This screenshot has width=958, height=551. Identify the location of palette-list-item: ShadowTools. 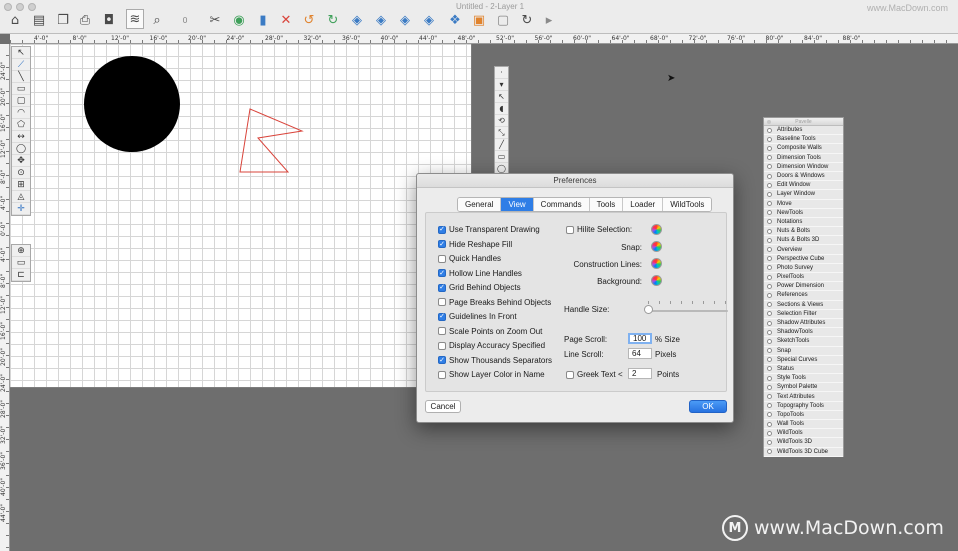
(803, 333).